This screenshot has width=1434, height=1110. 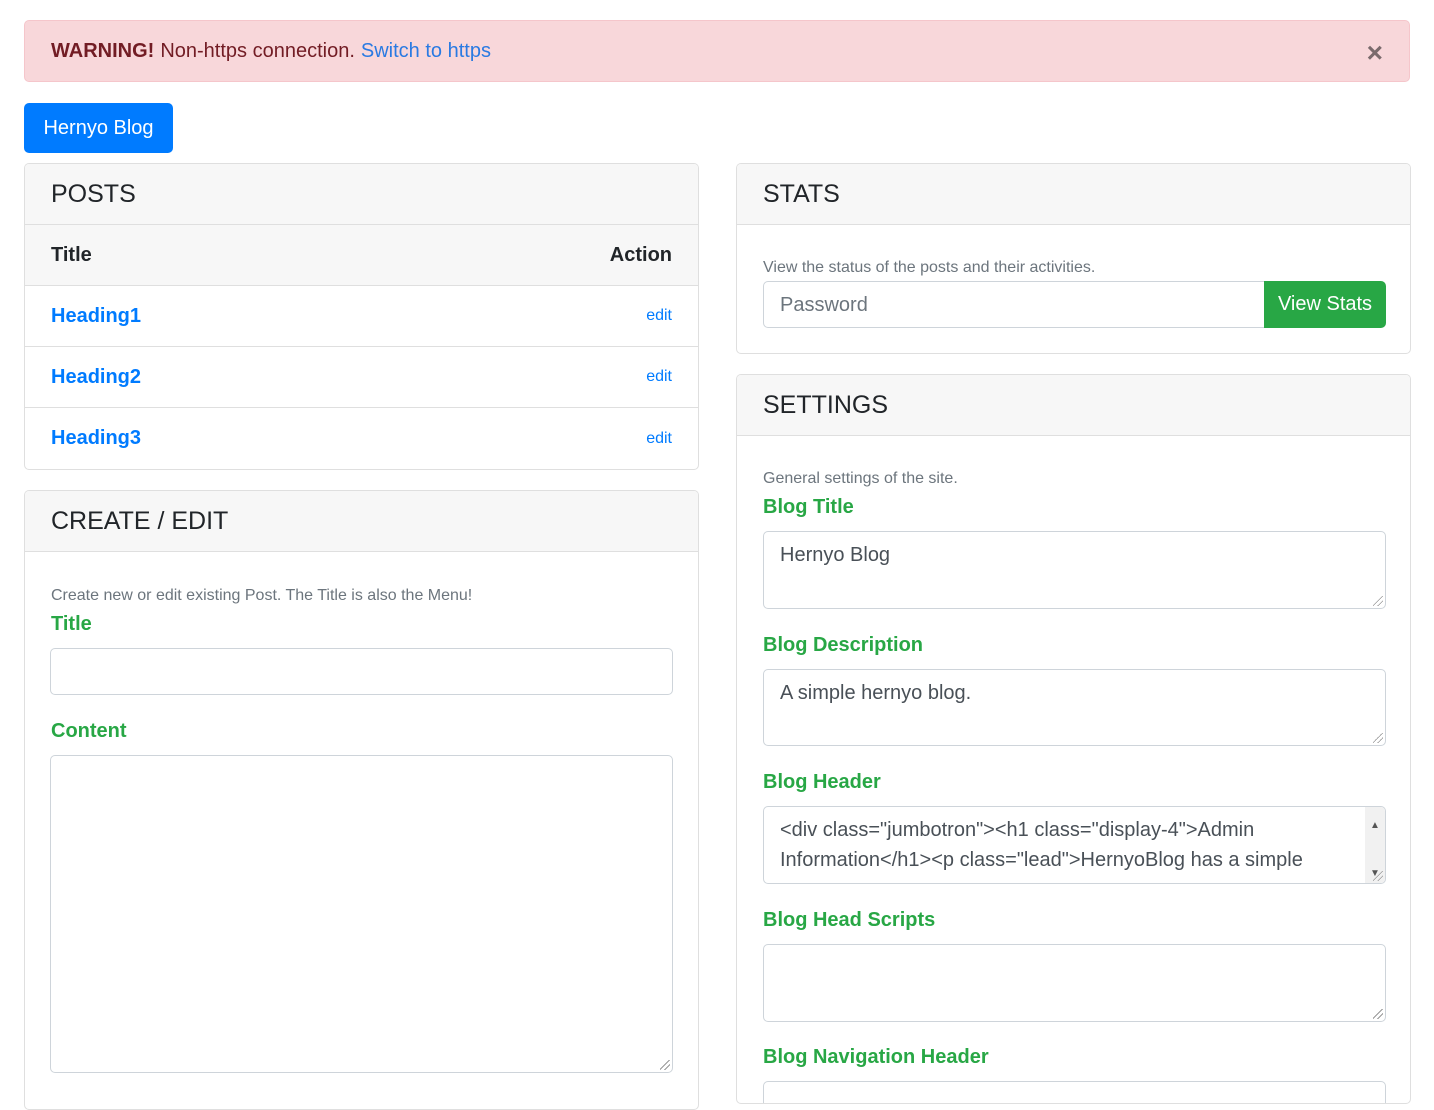 I want to click on password-input: Password, so click(x=1014, y=304).